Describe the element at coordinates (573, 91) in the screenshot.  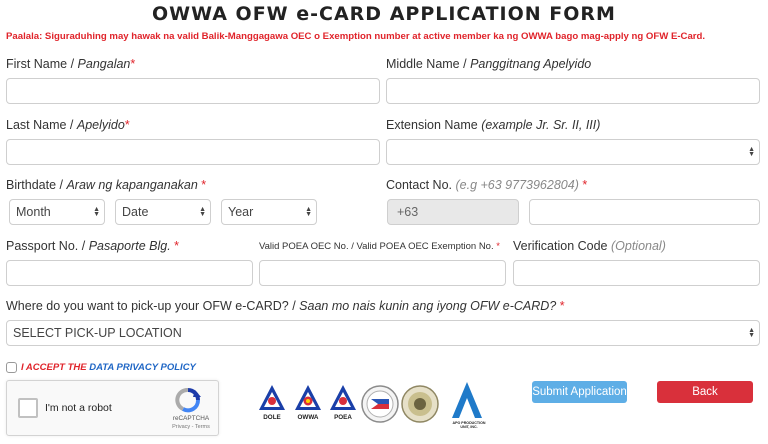
I see `middle-name-input` at that location.